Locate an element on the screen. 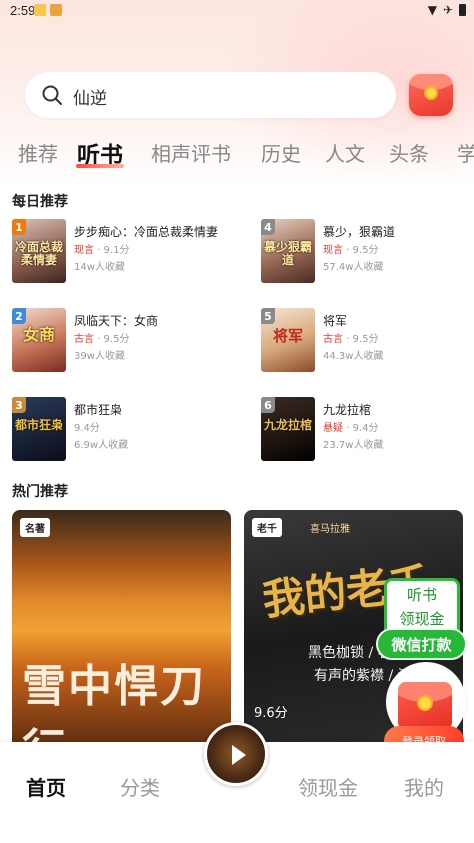 Image resolution: width=474 pixels, height=843 pixels. book-meta: 现言 · 9.1分 is located at coordinates (102, 250).